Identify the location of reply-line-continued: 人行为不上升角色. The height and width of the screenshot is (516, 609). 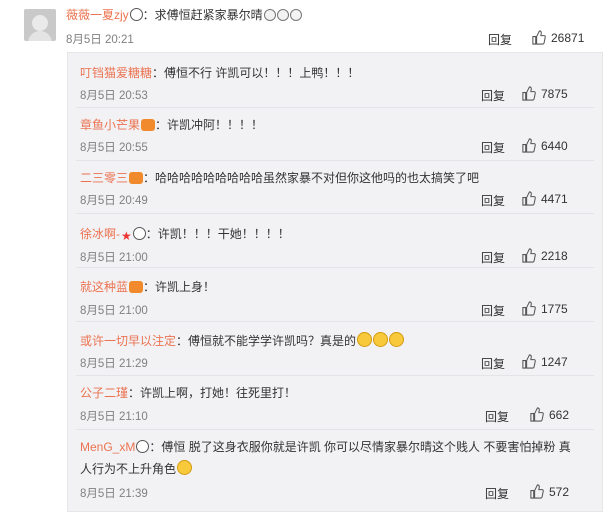
(136, 468).